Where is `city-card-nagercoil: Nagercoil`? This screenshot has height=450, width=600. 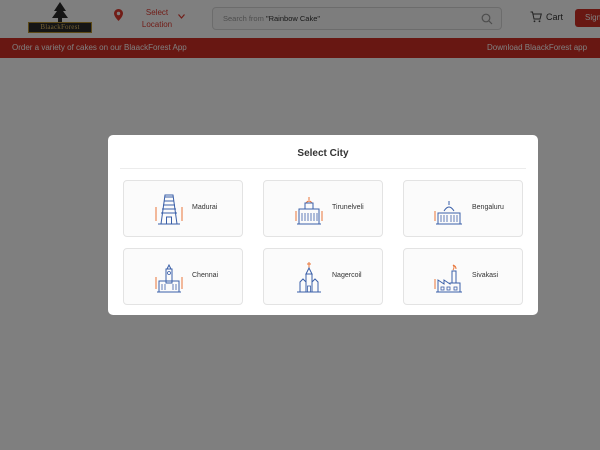
city-card-nagercoil: Nagercoil is located at coordinates (323, 276).